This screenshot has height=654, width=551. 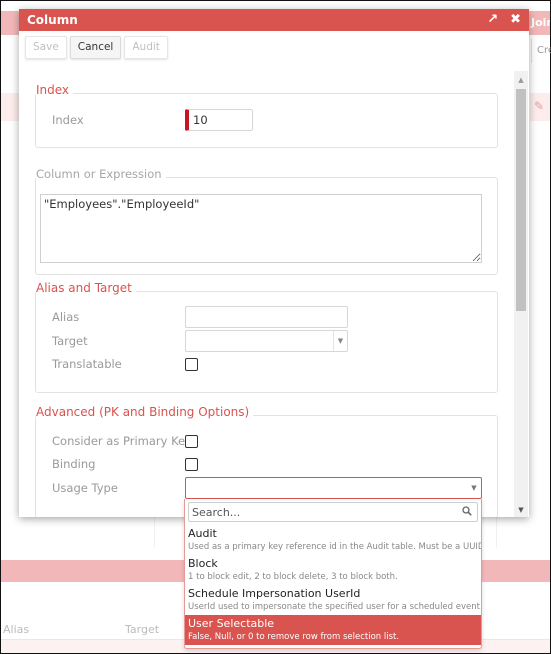 What do you see at coordinates (191, 441) in the screenshot?
I see `primary-key-checkbox` at bounding box center [191, 441].